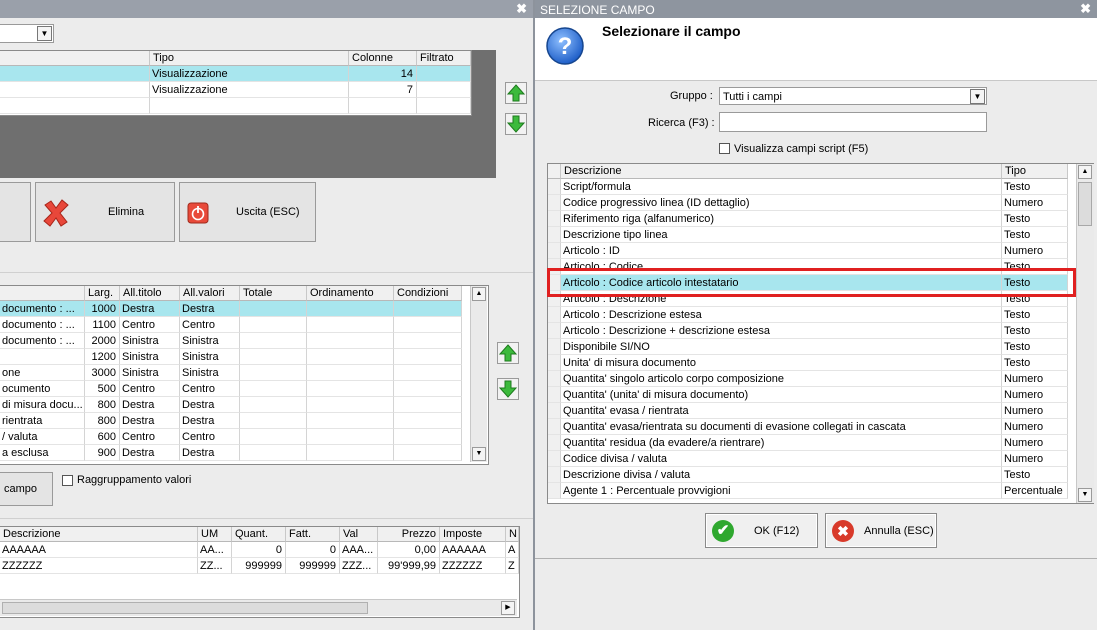 The width and height of the screenshot is (1097, 630). I want to click on script-fields-checkbox, so click(724, 148).